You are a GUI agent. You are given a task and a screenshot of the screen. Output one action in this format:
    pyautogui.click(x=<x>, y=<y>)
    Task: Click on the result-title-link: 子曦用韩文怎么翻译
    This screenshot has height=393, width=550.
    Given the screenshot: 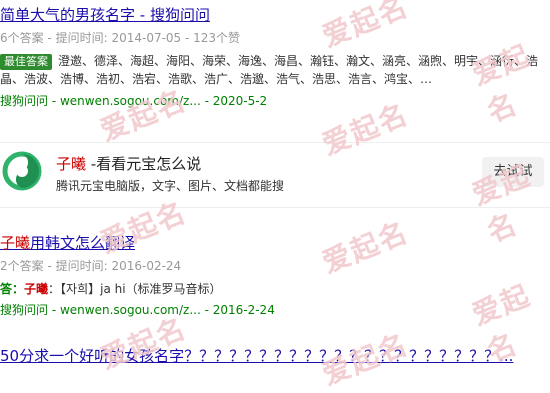 What is the action you would take?
    pyautogui.click(x=275, y=242)
    